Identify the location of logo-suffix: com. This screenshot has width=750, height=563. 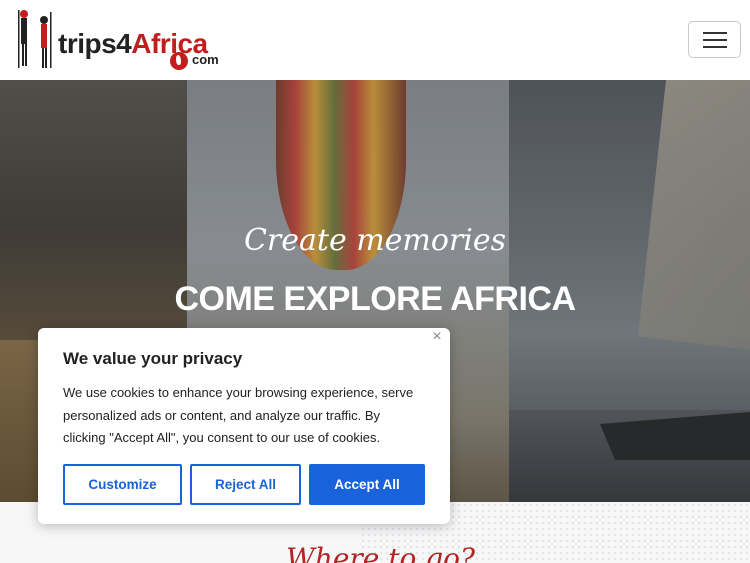
(205, 59).